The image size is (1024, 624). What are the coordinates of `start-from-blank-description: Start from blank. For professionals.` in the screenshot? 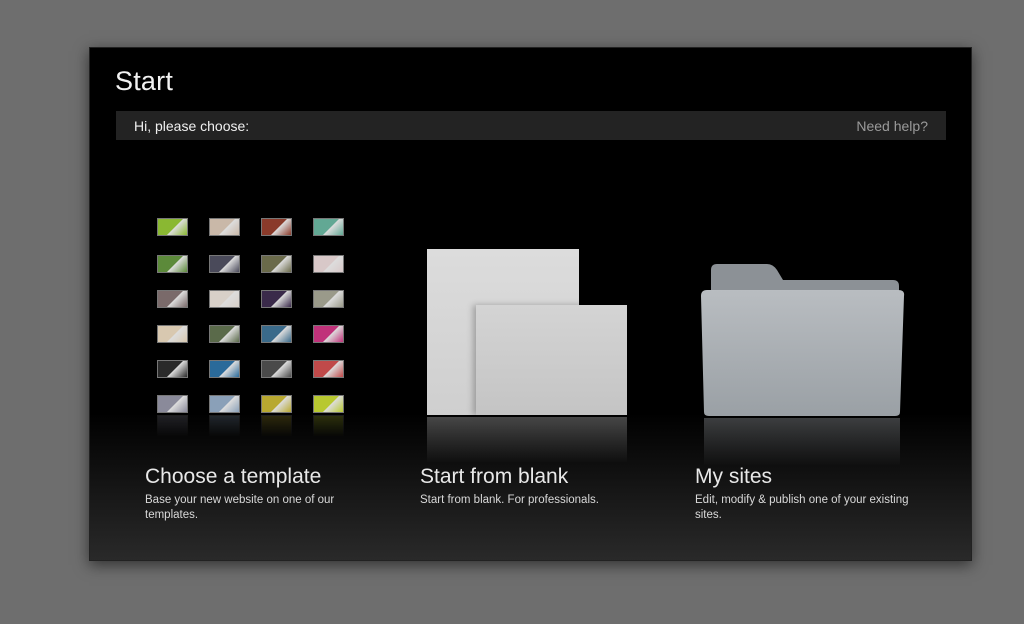 It's located at (509, 500).